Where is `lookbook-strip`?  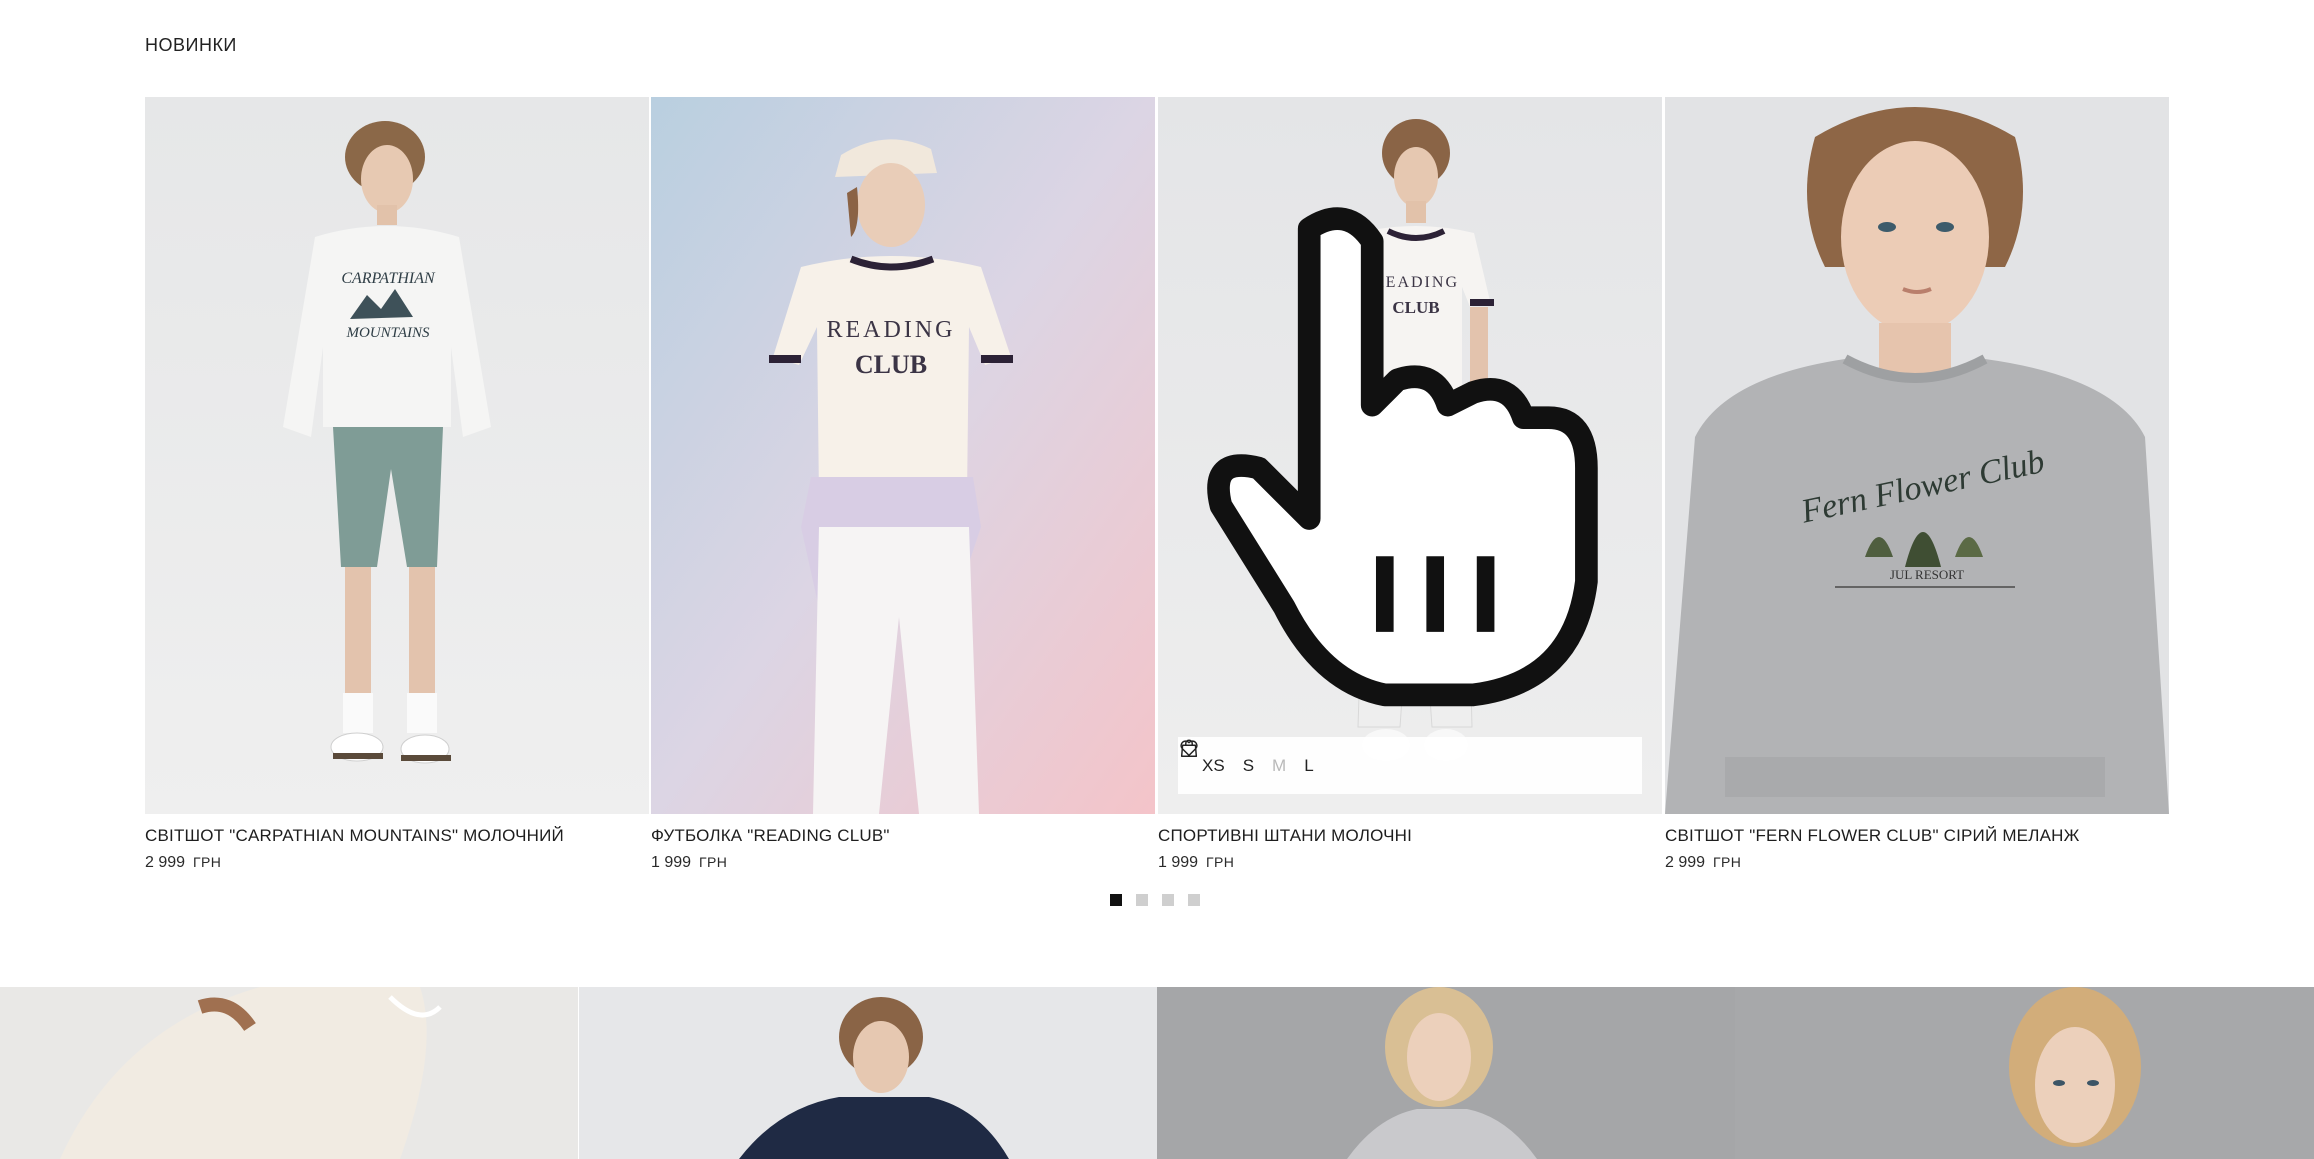 lookbook-strip is located at coordinates (1157, 1073).